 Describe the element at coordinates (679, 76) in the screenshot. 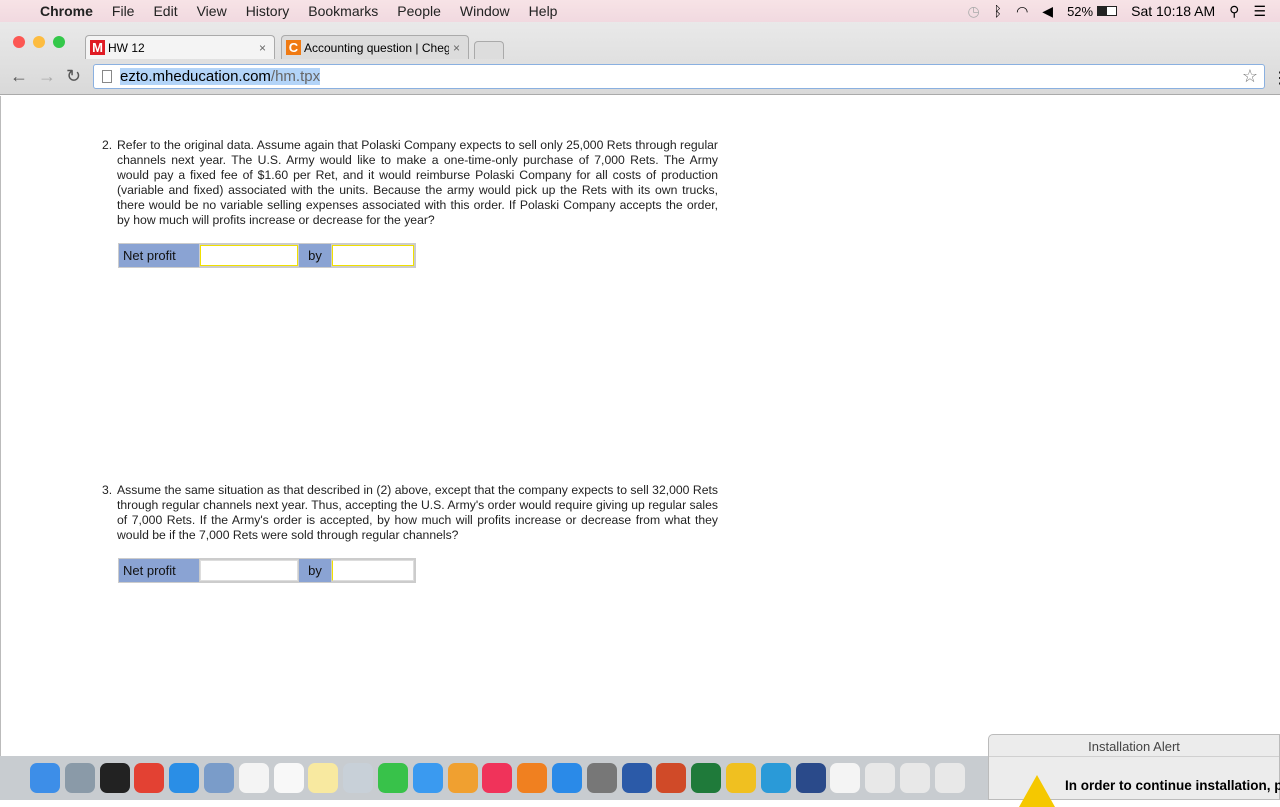

I see `address-bar: ezto.mheducation.com/hm.tpx ☆` at that location.